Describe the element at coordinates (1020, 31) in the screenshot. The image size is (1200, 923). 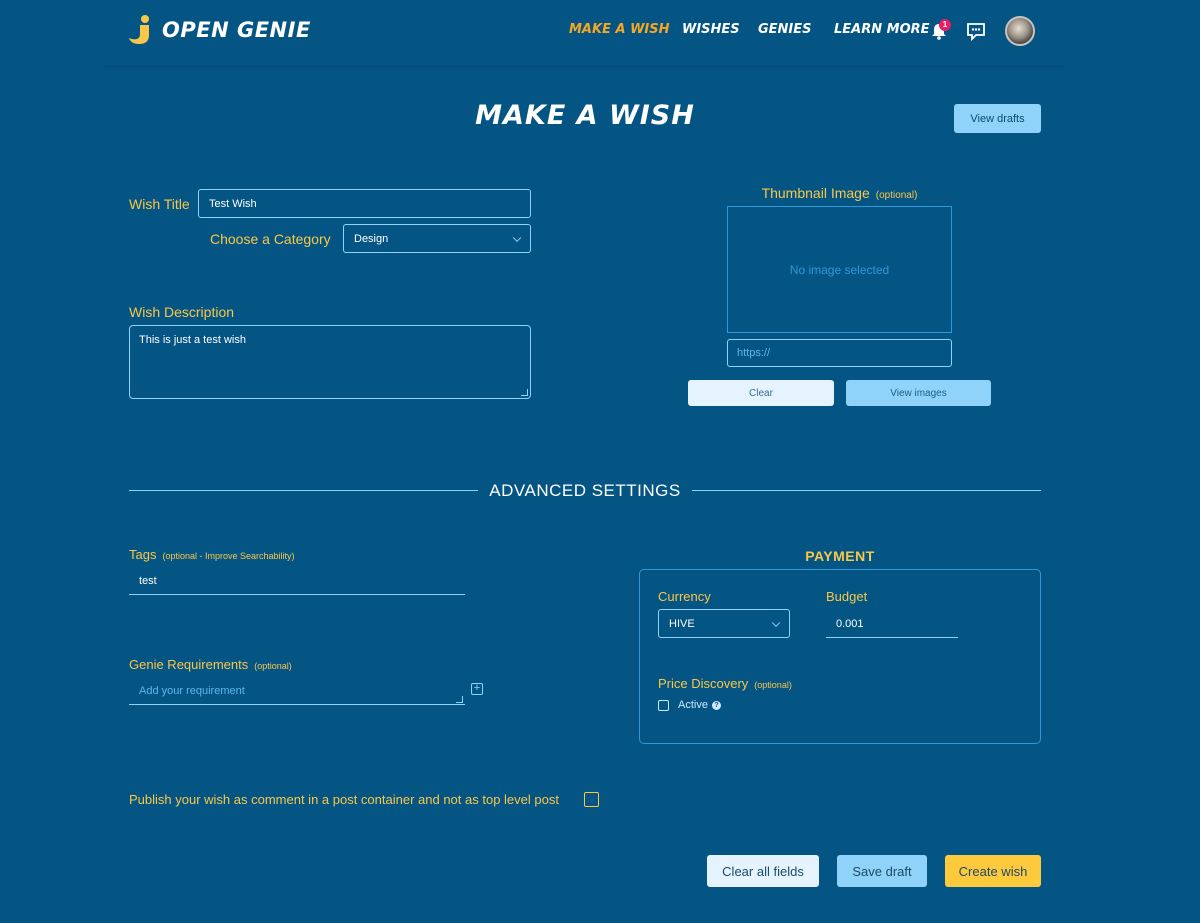
I see `avatar` at that location.